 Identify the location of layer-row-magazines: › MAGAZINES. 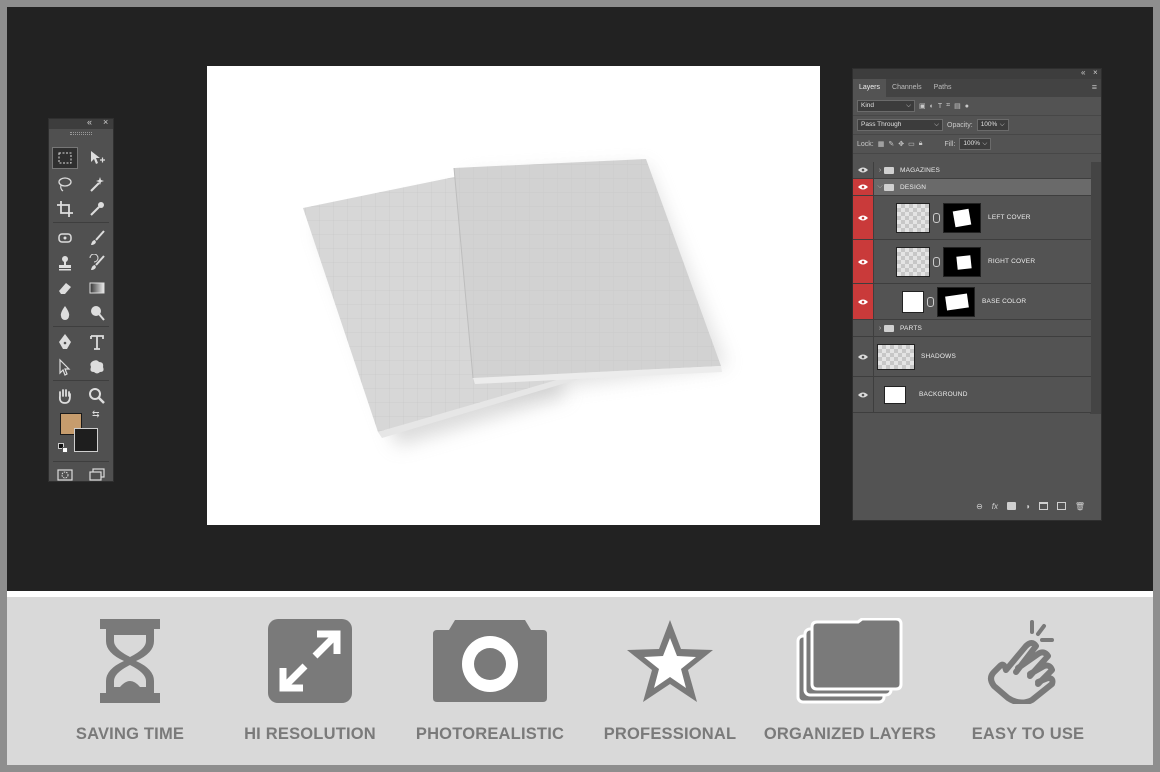
(972, 170).